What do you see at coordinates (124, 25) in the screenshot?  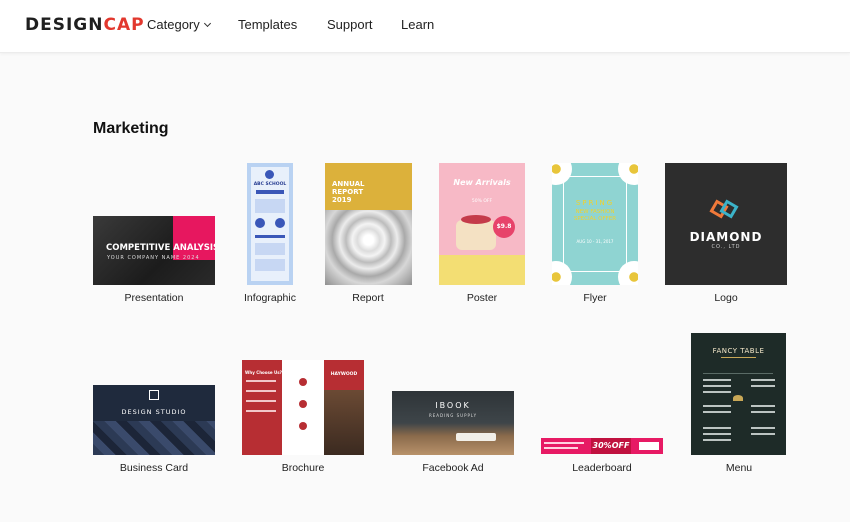 I see `logo-accent-text: CAP` at bounding box center [124, 25].